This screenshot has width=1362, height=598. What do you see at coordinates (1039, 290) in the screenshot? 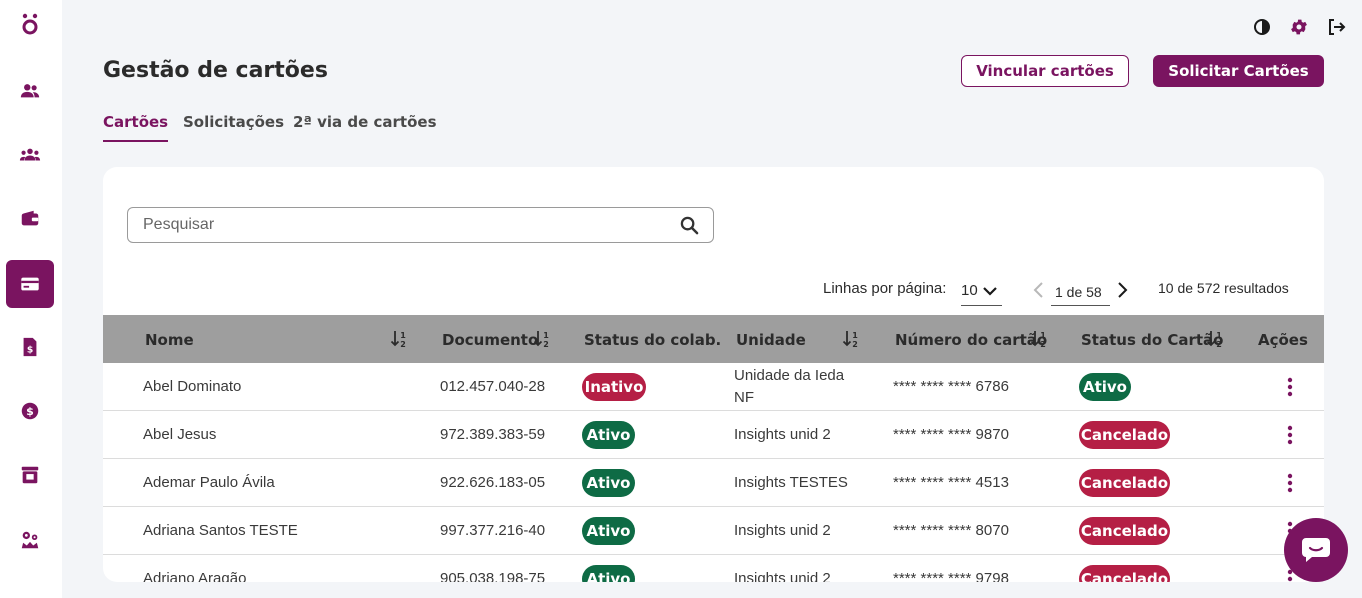
I see `chevron-left-icon` at bounding box center [1039, 290].